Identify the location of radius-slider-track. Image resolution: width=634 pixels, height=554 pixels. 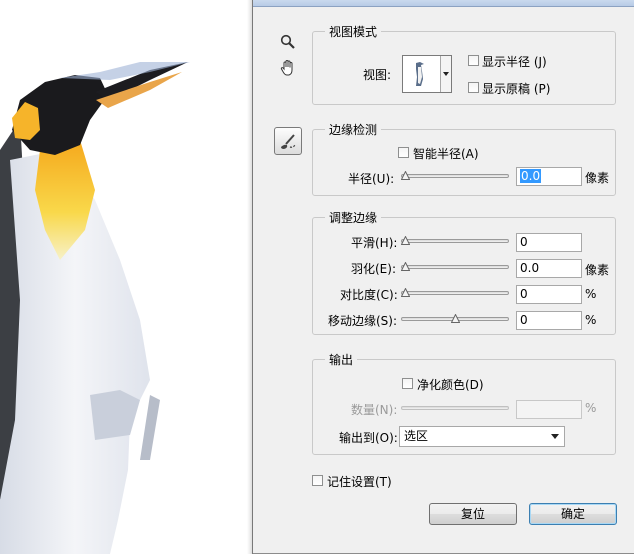
(455, 176).